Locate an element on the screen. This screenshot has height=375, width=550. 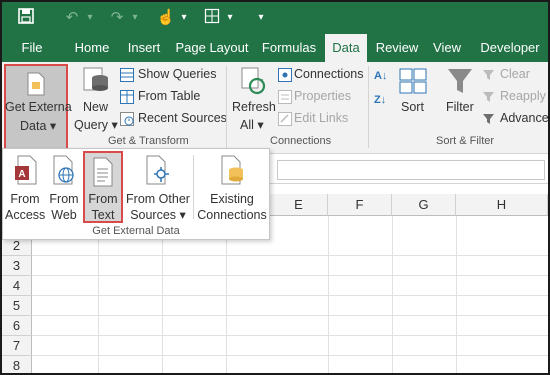
tab-insert: Insert is located at coordinates (144, 48).